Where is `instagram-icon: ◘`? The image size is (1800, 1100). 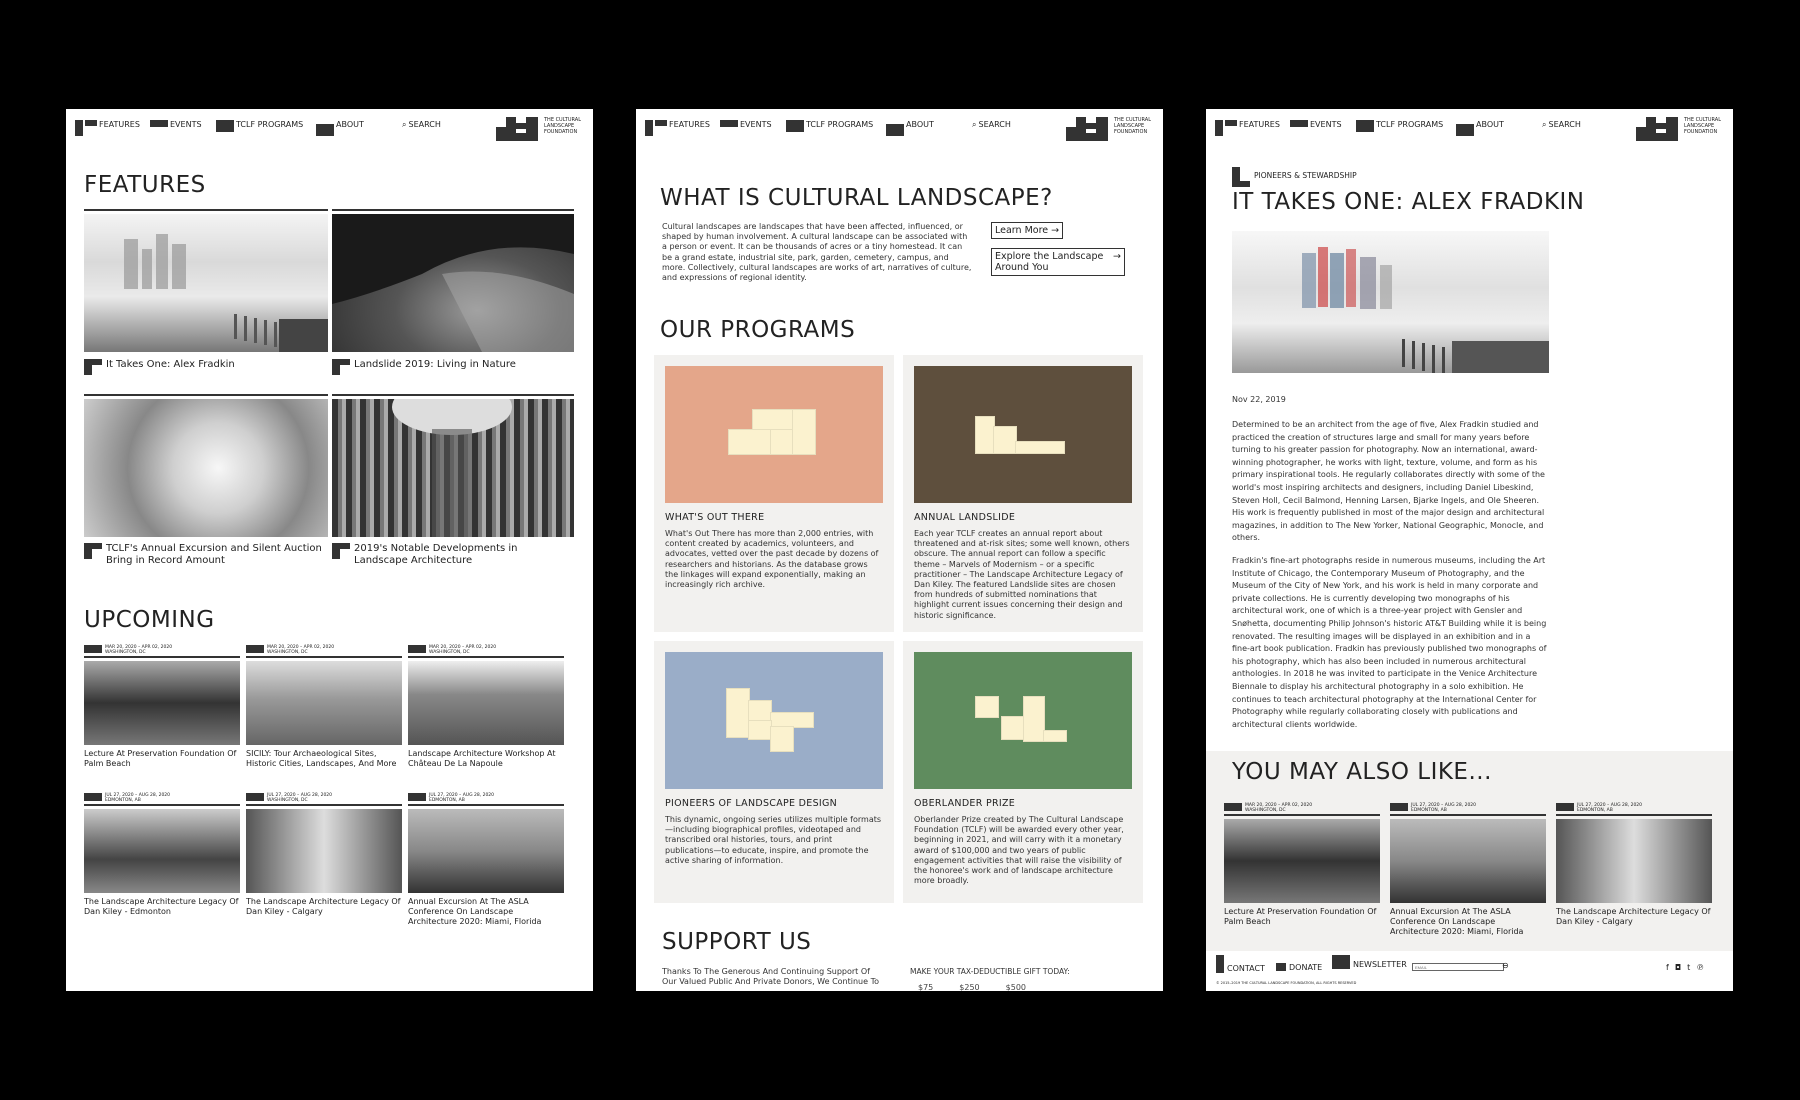 instagram-icon: ◘ is located at coordinates (1678, 967).